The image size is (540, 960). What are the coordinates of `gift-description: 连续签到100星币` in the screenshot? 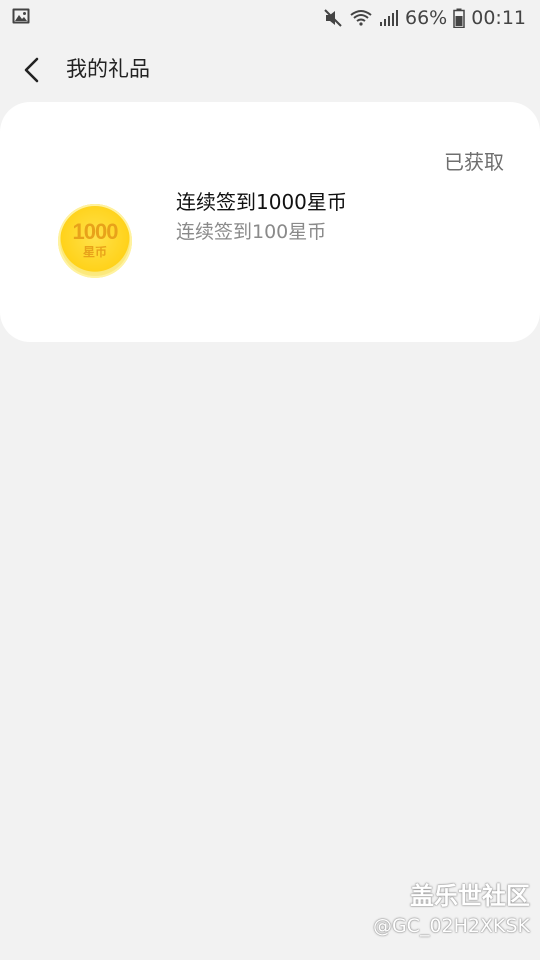 It's located at (251, 232).